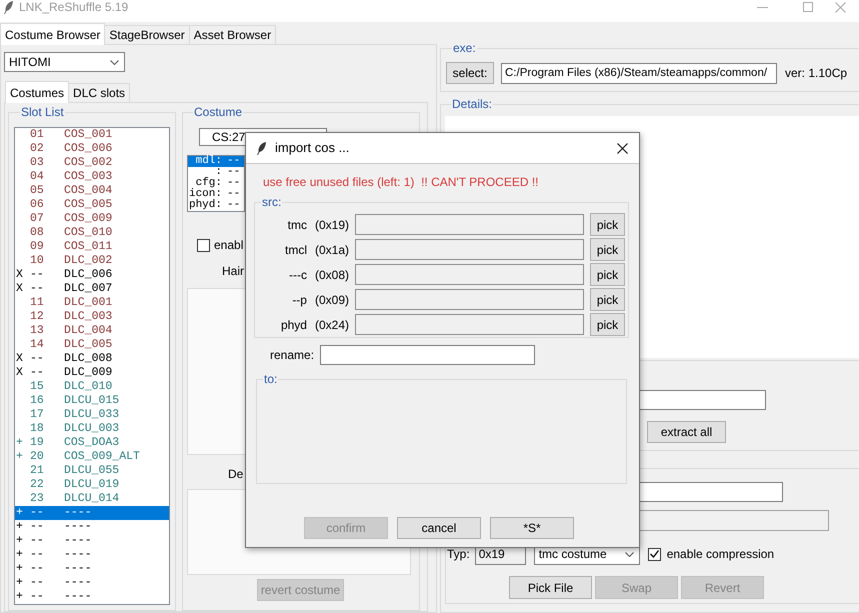 This screenshot has height=613, width=859. Describe the element at coordinates (816, 73) in the screenshot. I see `version-label: ver: 1.10Cp` at that location.